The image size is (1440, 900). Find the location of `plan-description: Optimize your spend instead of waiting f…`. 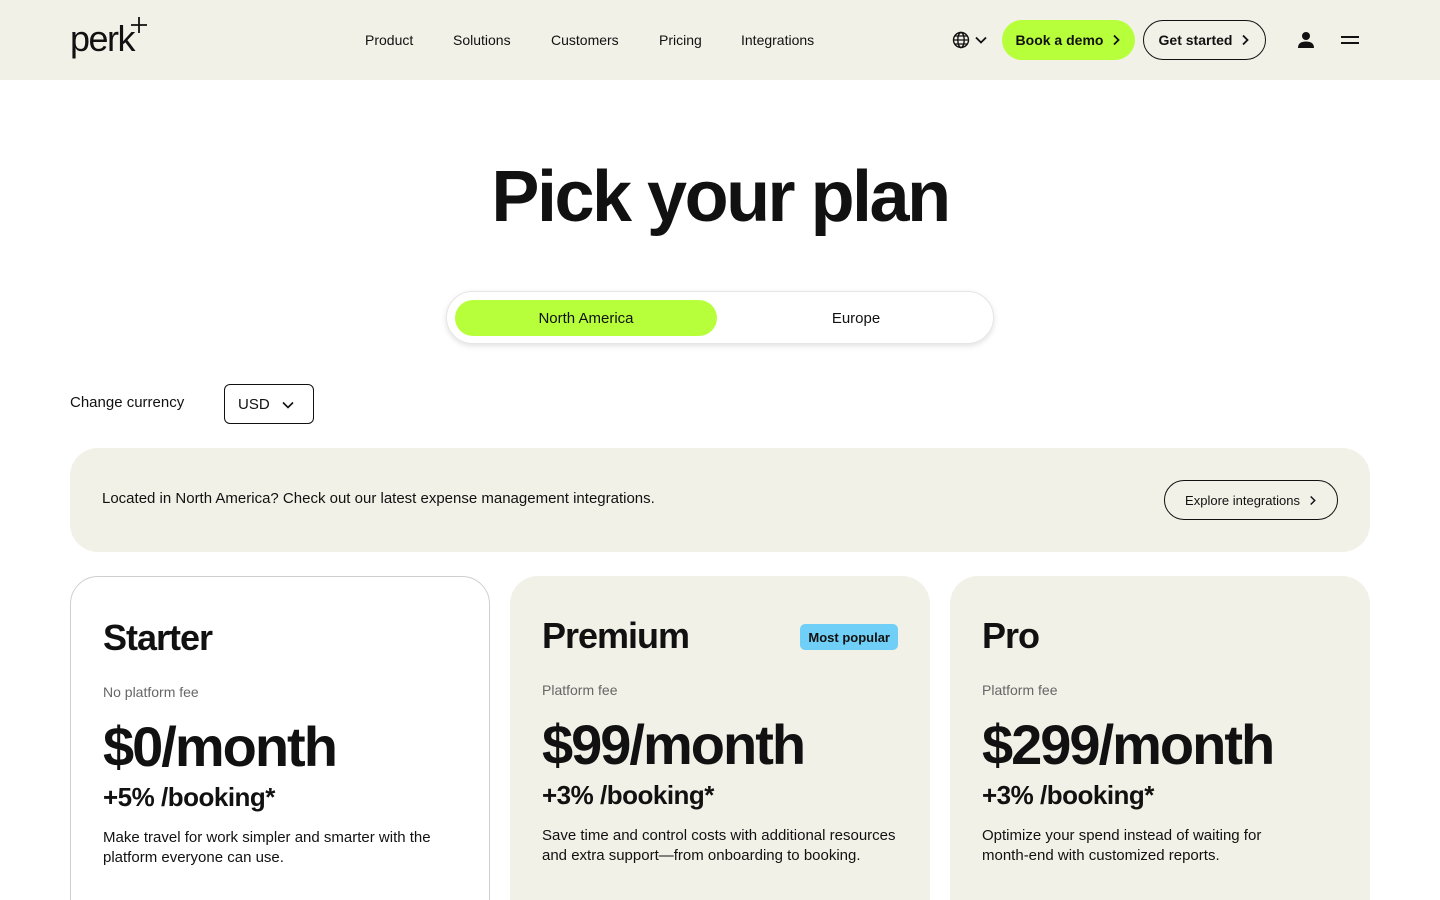

plan-description: Optimize your spend instead of waiting f… is located at coordinates (1122, 845).